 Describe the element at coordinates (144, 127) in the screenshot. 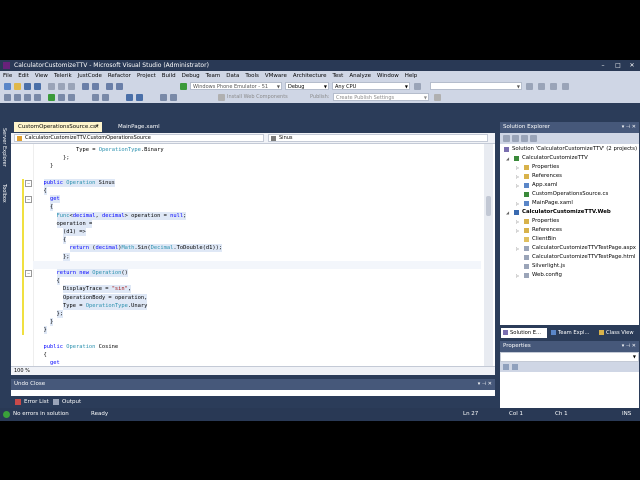

I see `tab-main-page: MainPage.xaml` at that location.